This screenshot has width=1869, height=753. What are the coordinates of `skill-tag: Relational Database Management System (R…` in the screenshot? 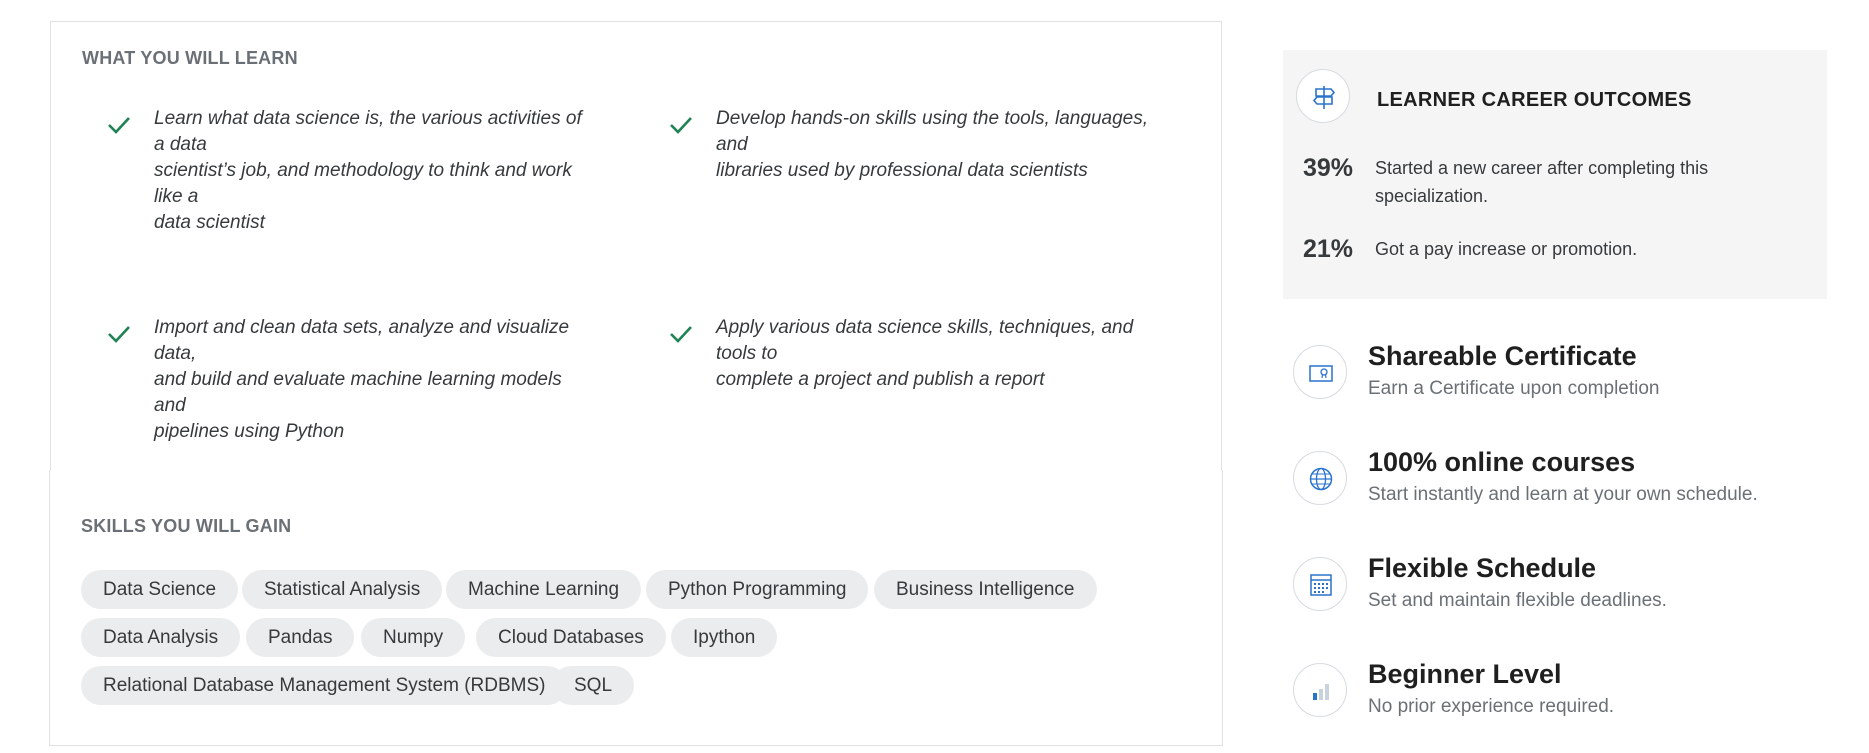 It's located at (324, 685).